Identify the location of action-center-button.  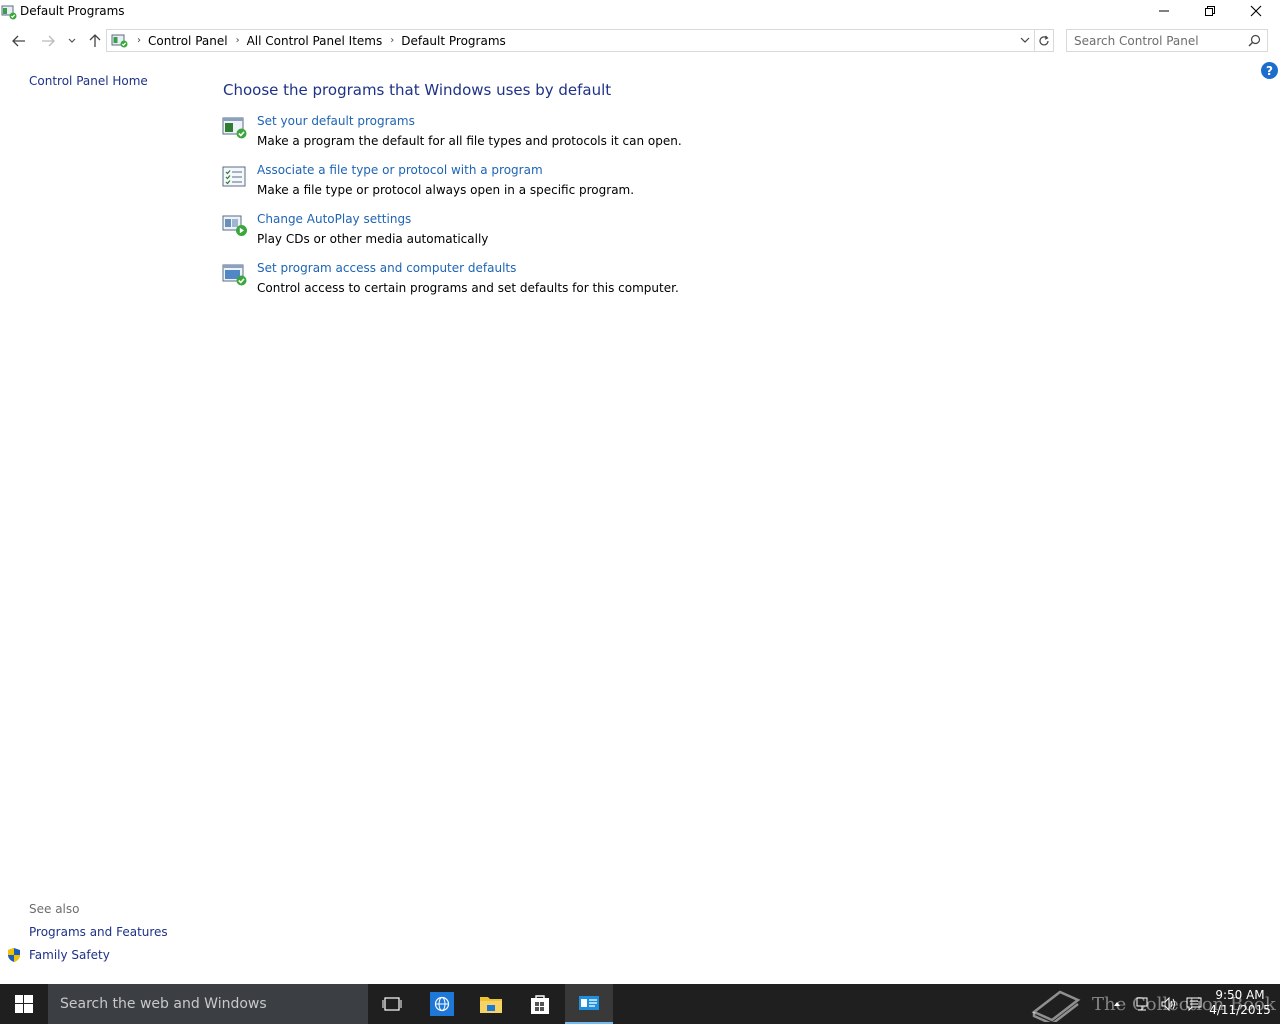
(1194, 1004).